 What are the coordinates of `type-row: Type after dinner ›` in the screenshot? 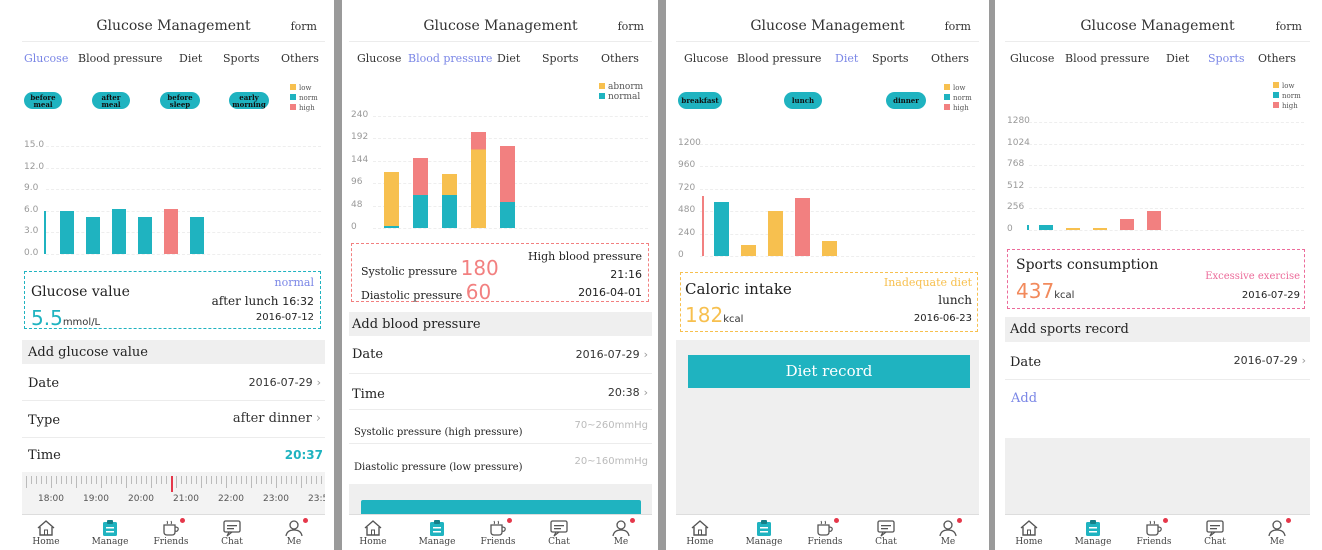 It's located at (173, 419).